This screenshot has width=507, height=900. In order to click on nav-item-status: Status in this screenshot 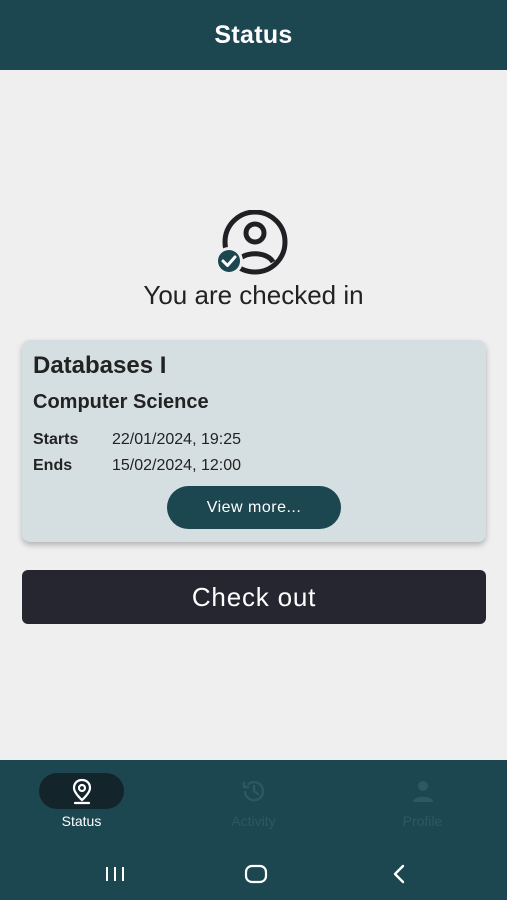, I will do `click(84, 804)`.